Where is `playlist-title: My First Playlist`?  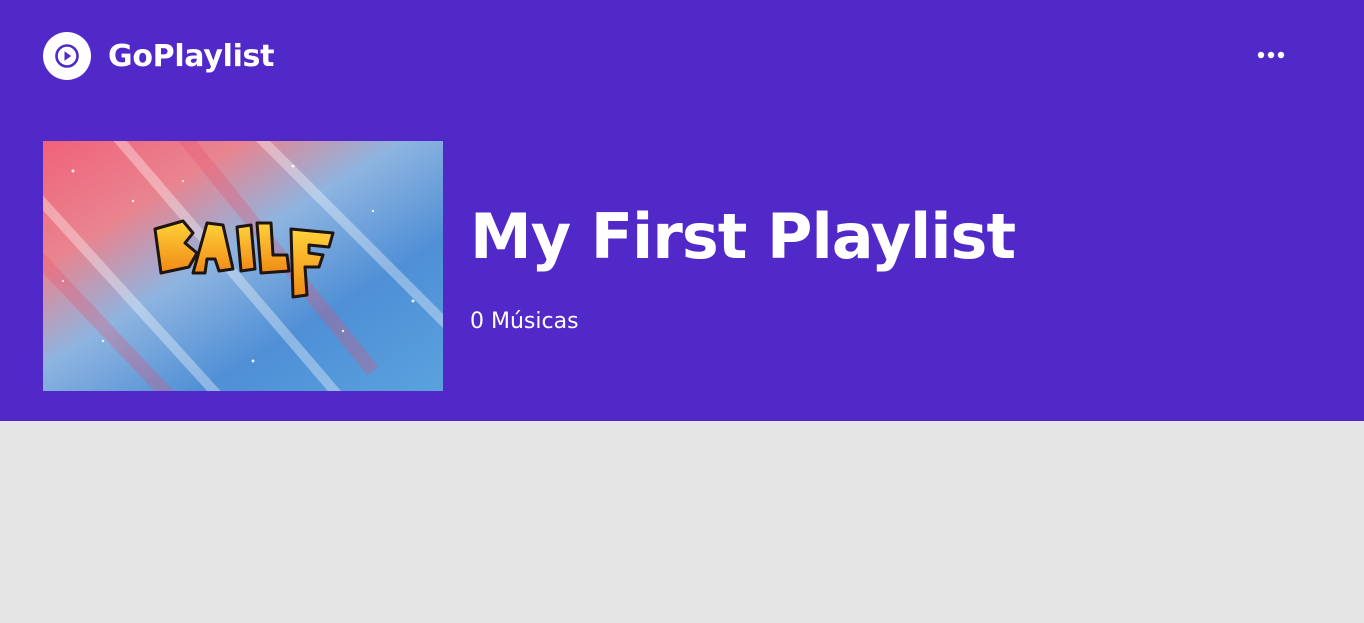
playlist-title: My First Playlist is located at coordinates (743, 236).